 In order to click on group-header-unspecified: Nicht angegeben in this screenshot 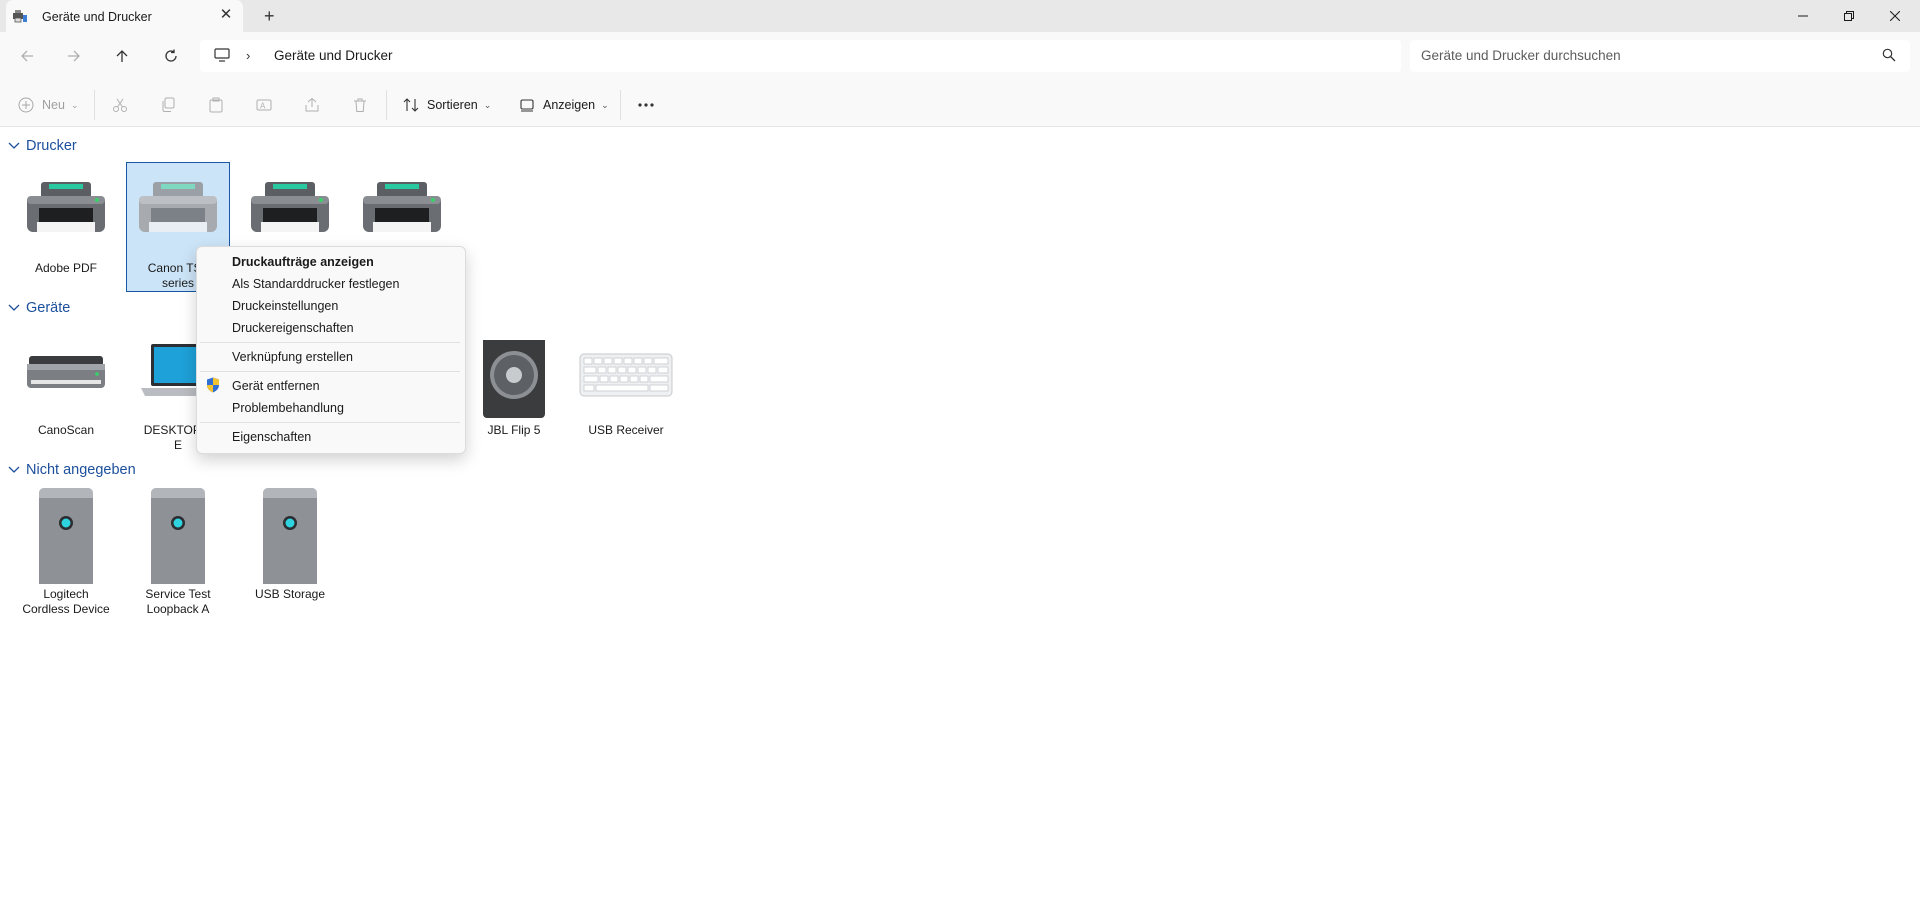, I will do `click(72, 470)`.